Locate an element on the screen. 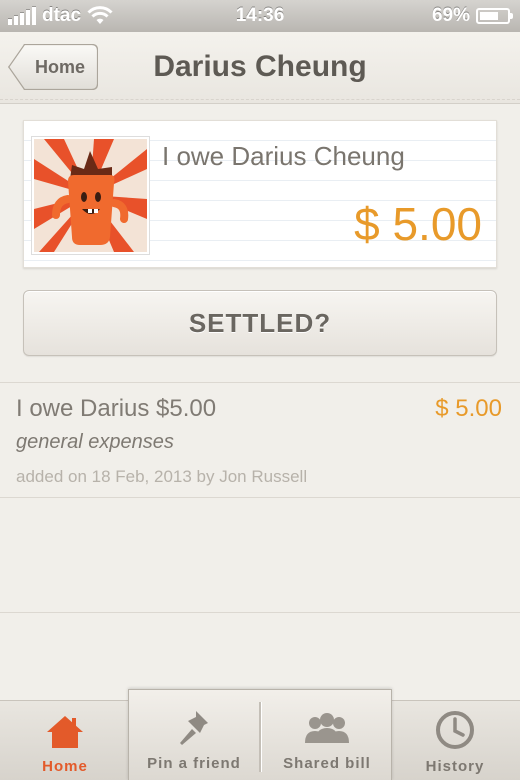 This screenshot has height=780, width=520. battery-percent: 69% is located at coordinates (450, 15).